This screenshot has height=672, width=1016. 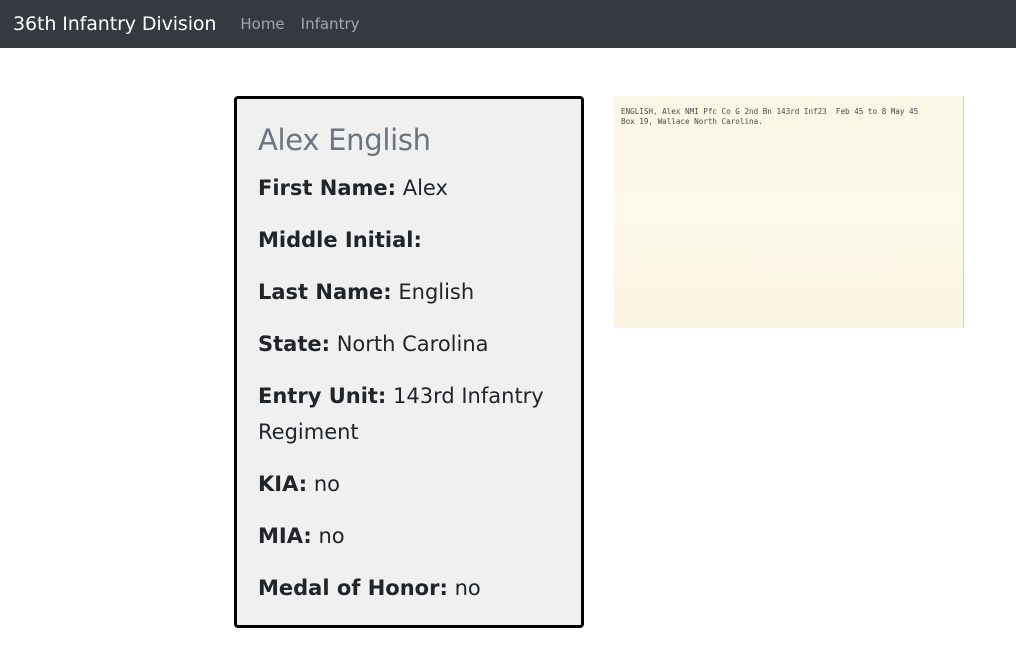 What do you see at coordinates (436, 292) in the screenshot?
I see `field-value: English` at bounding box center [436, 292].